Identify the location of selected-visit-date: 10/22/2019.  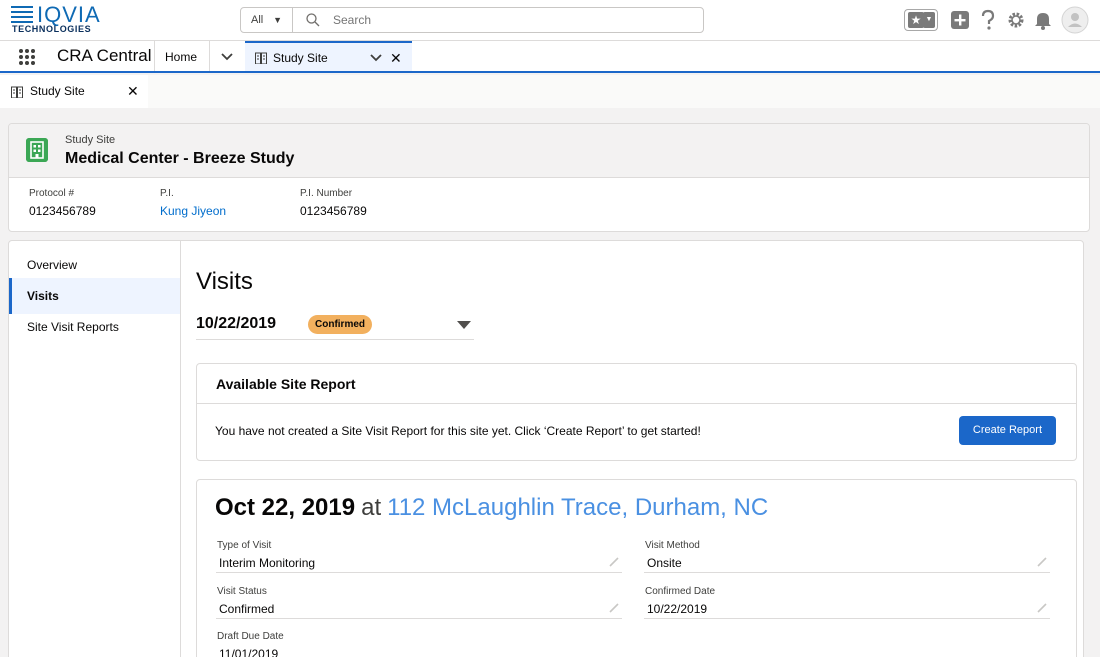
(236, 323).